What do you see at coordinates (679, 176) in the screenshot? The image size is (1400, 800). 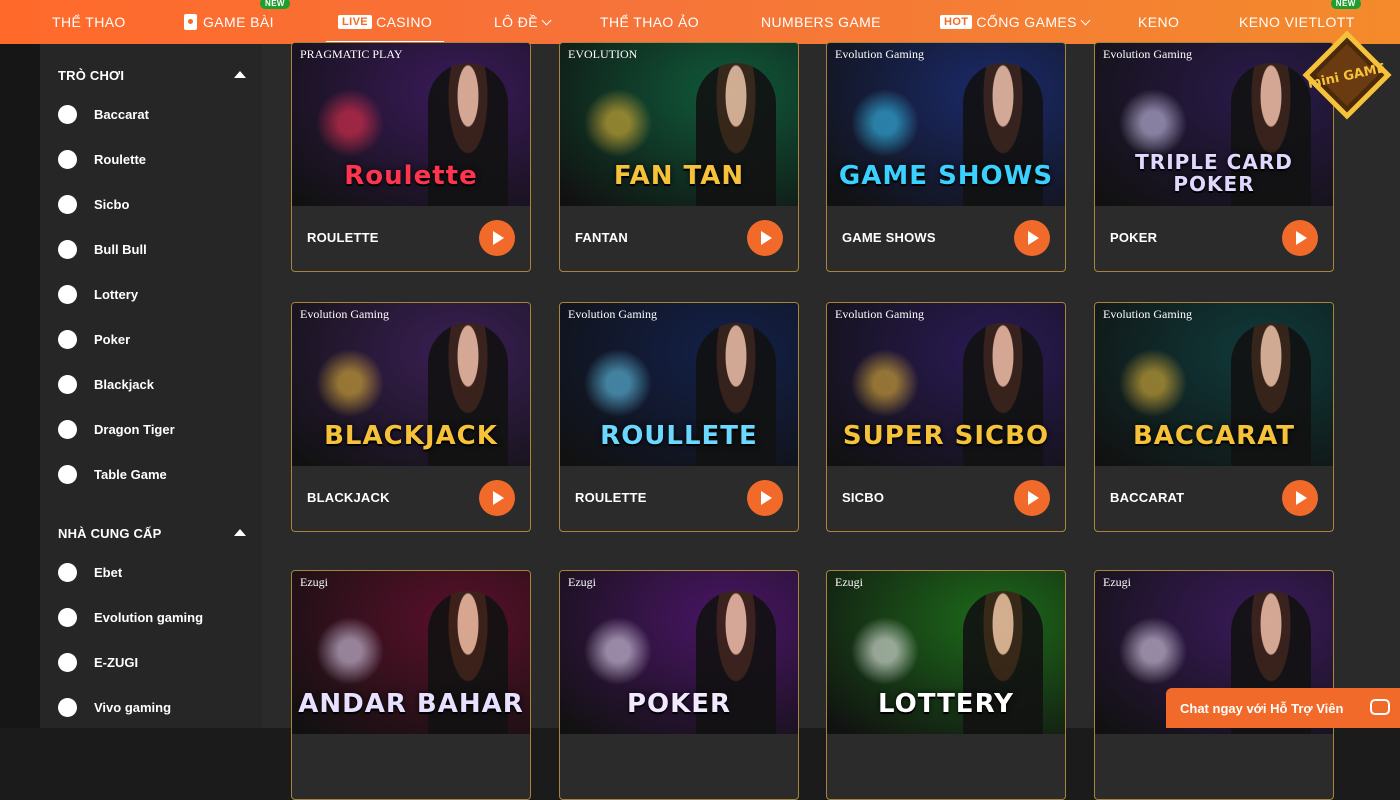 I see `game-banner-text: FAN TAN` at bounding box center [679, 176].